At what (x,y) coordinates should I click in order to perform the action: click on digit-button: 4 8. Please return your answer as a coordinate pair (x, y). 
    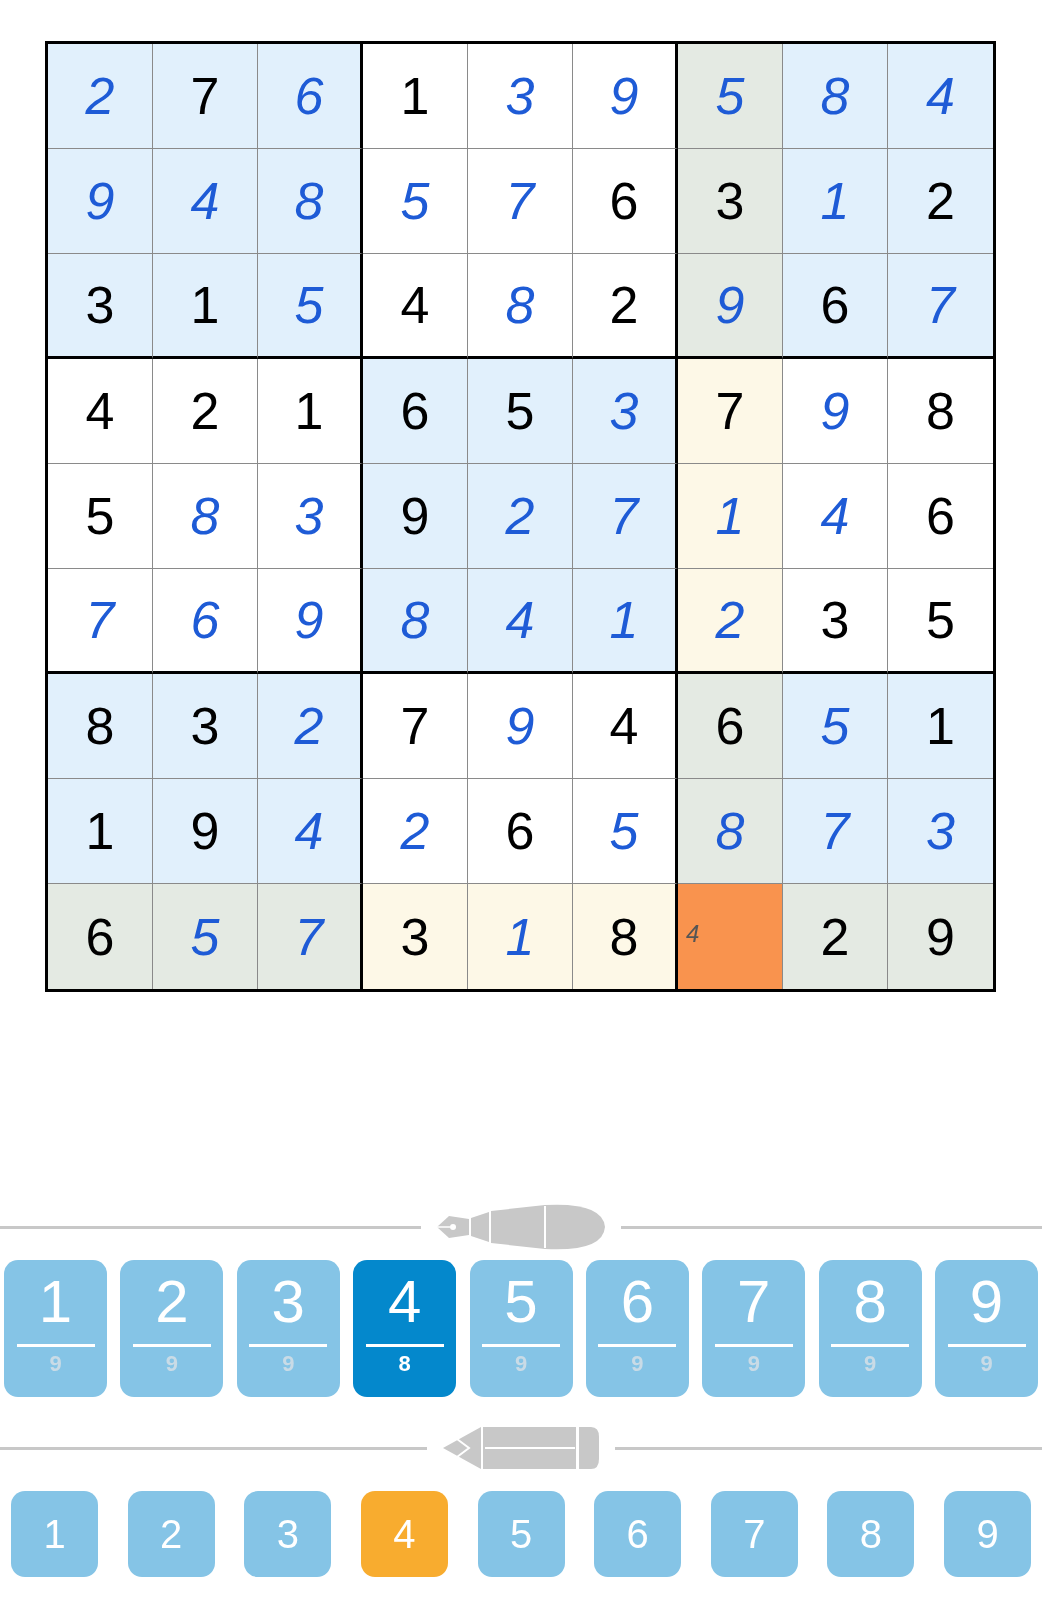
    Looking at the image, I should click on (405, 1328).